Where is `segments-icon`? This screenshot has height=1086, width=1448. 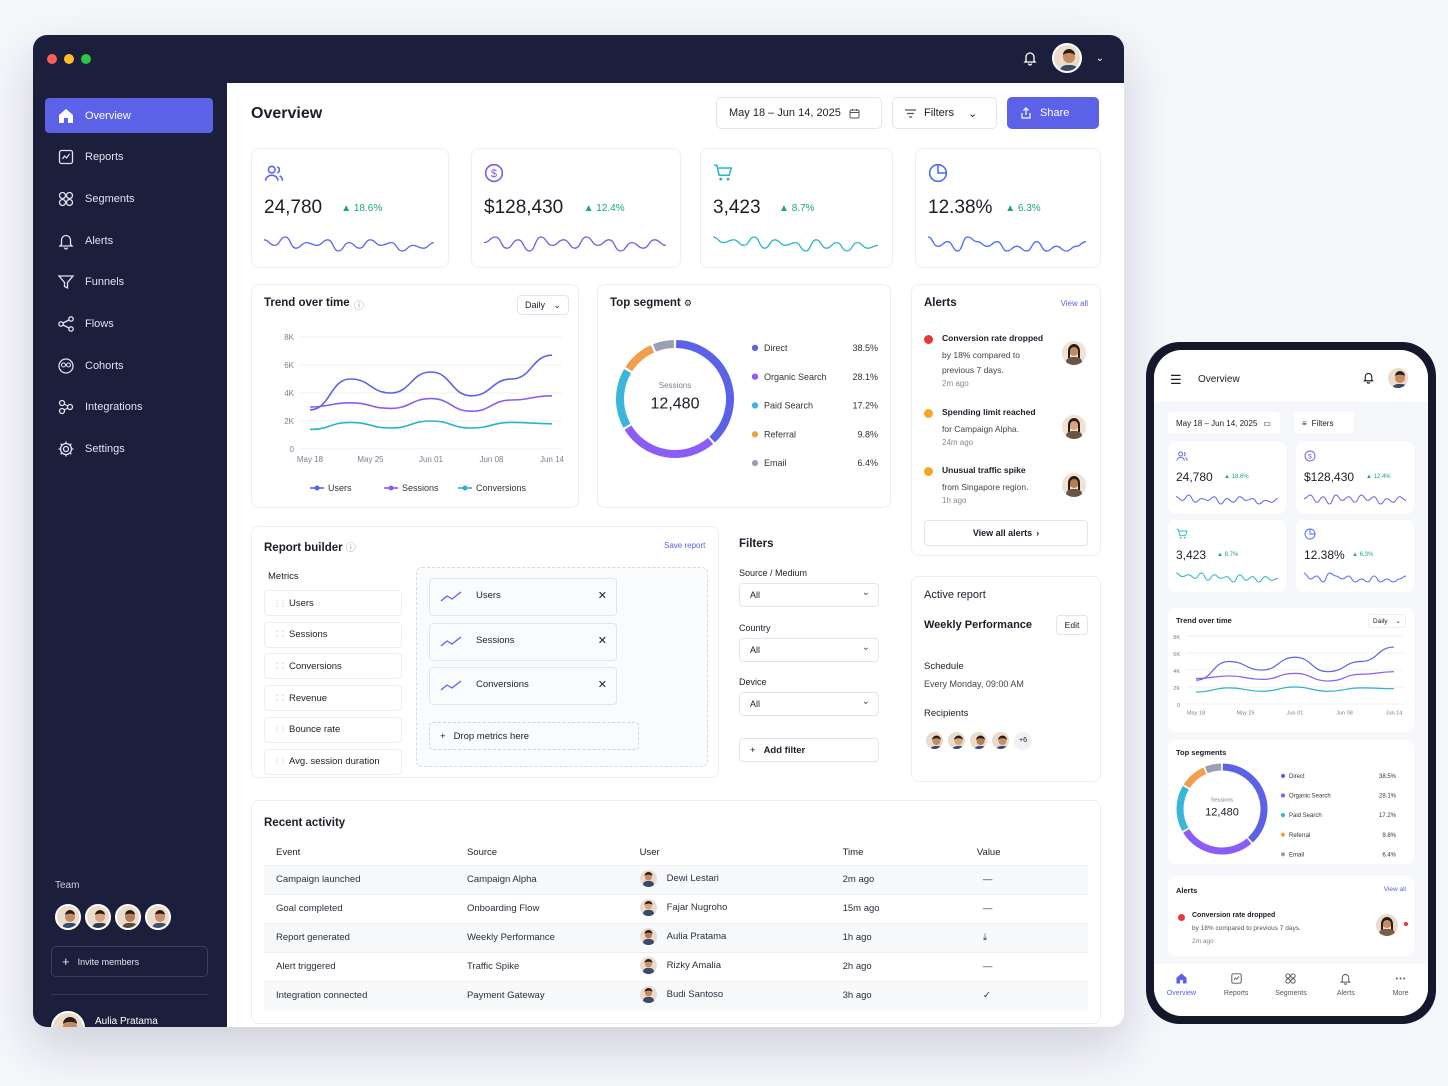 segments-icon is located at coordinates (66, 199).